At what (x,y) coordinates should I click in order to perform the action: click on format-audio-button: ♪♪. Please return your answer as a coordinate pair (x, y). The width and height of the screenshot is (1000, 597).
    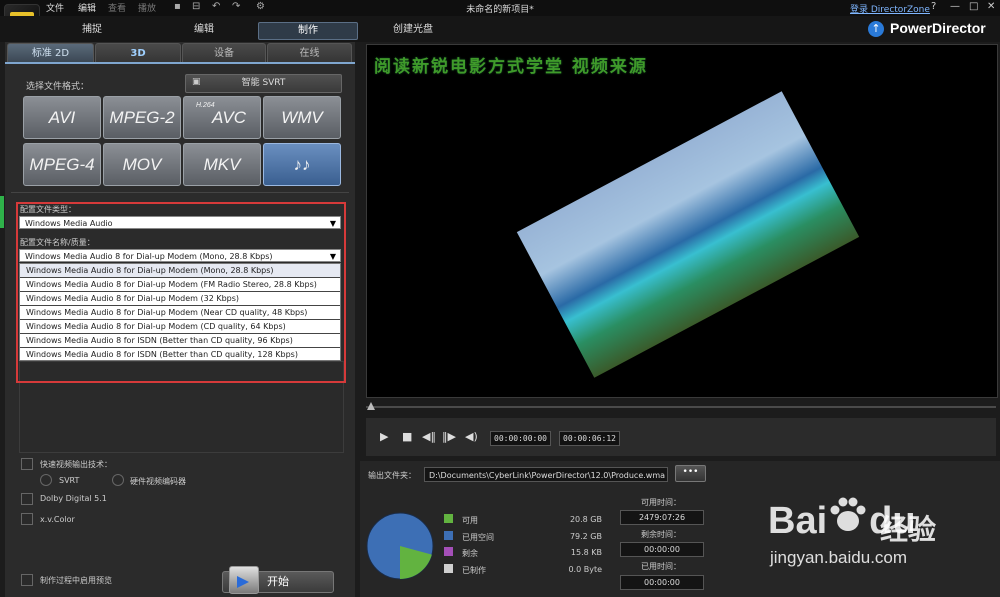
    Looking at the image, I should click on (302, 164).